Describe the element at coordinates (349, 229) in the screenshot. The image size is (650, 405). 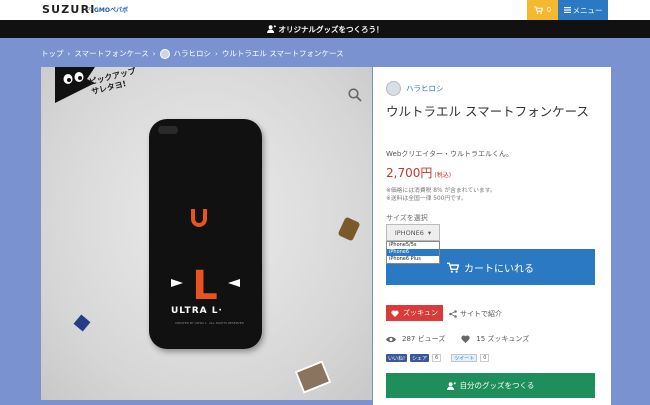
I see `decorative-sticker-mascot` at that location.